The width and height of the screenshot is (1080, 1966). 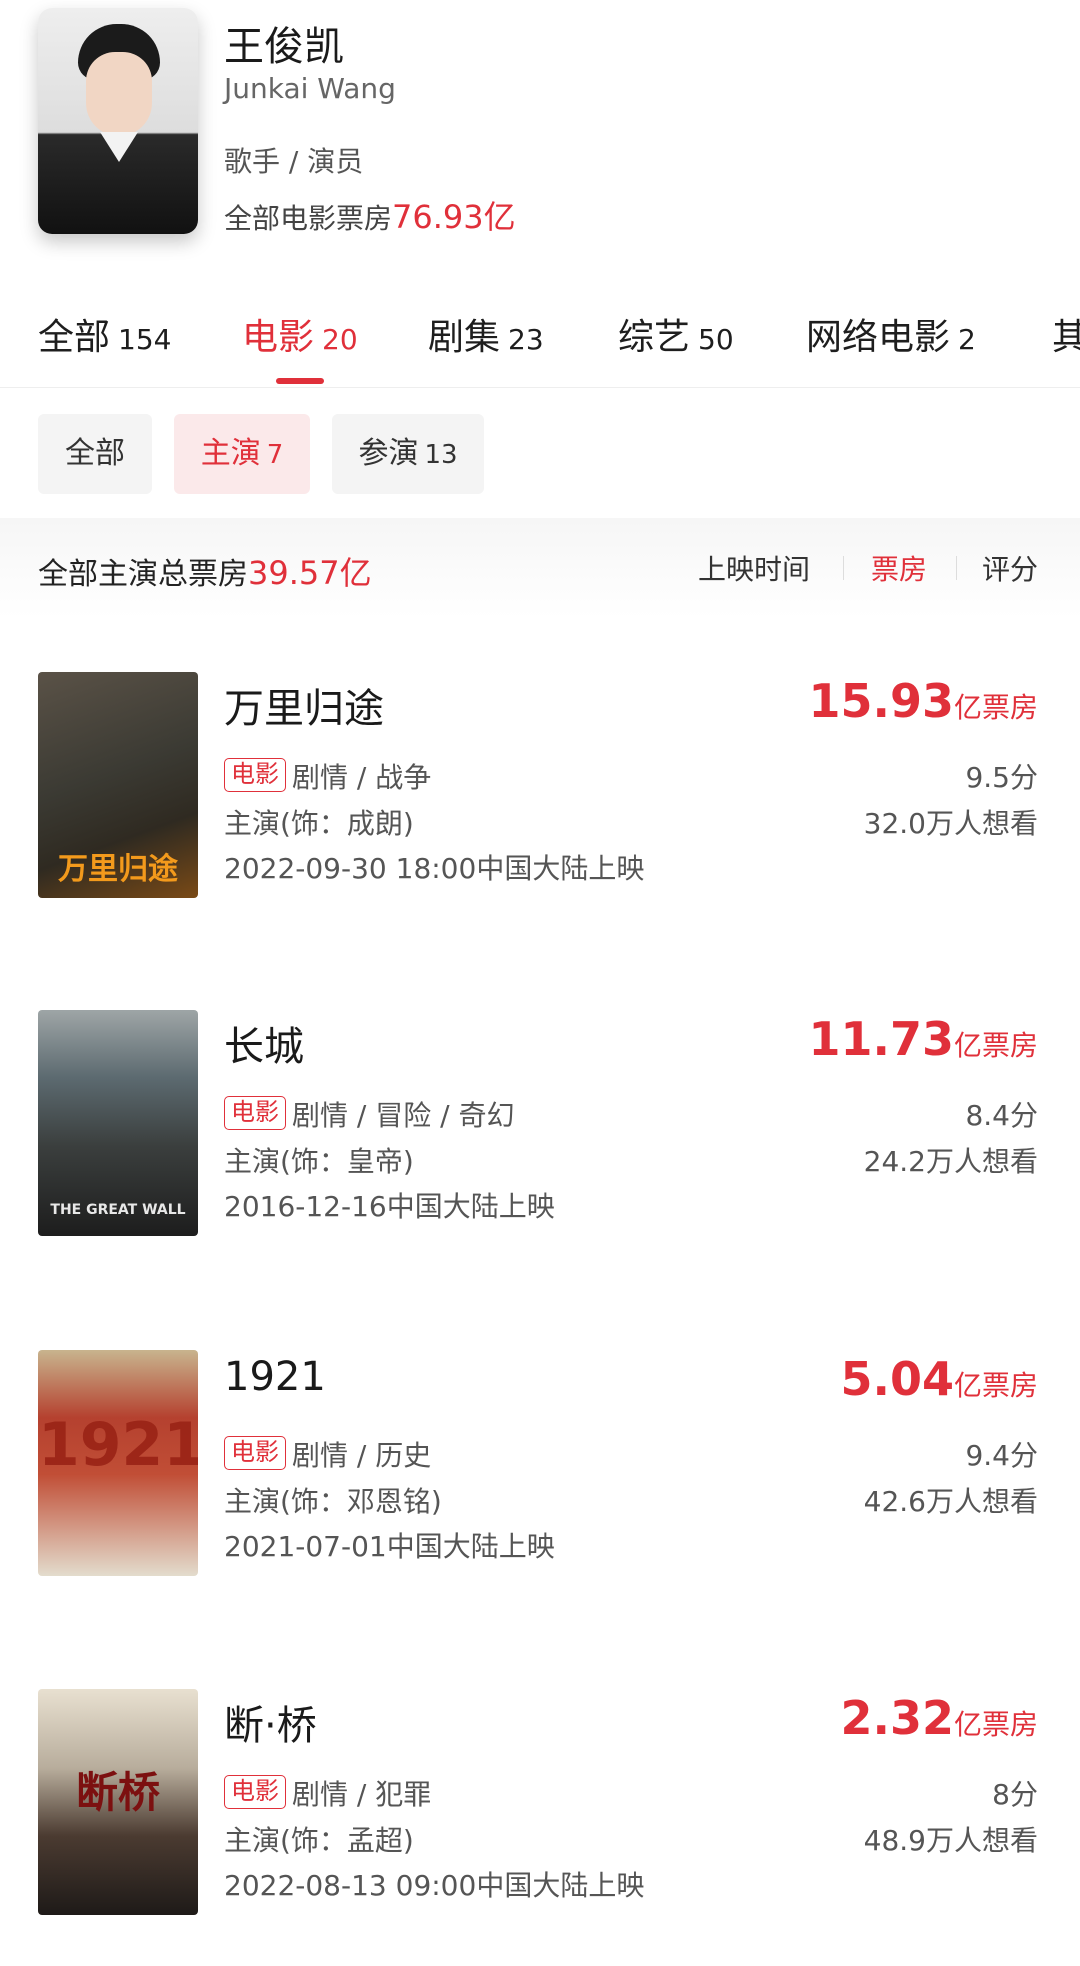 I want to click on tab-count: 50, so click(x=716, y=339).